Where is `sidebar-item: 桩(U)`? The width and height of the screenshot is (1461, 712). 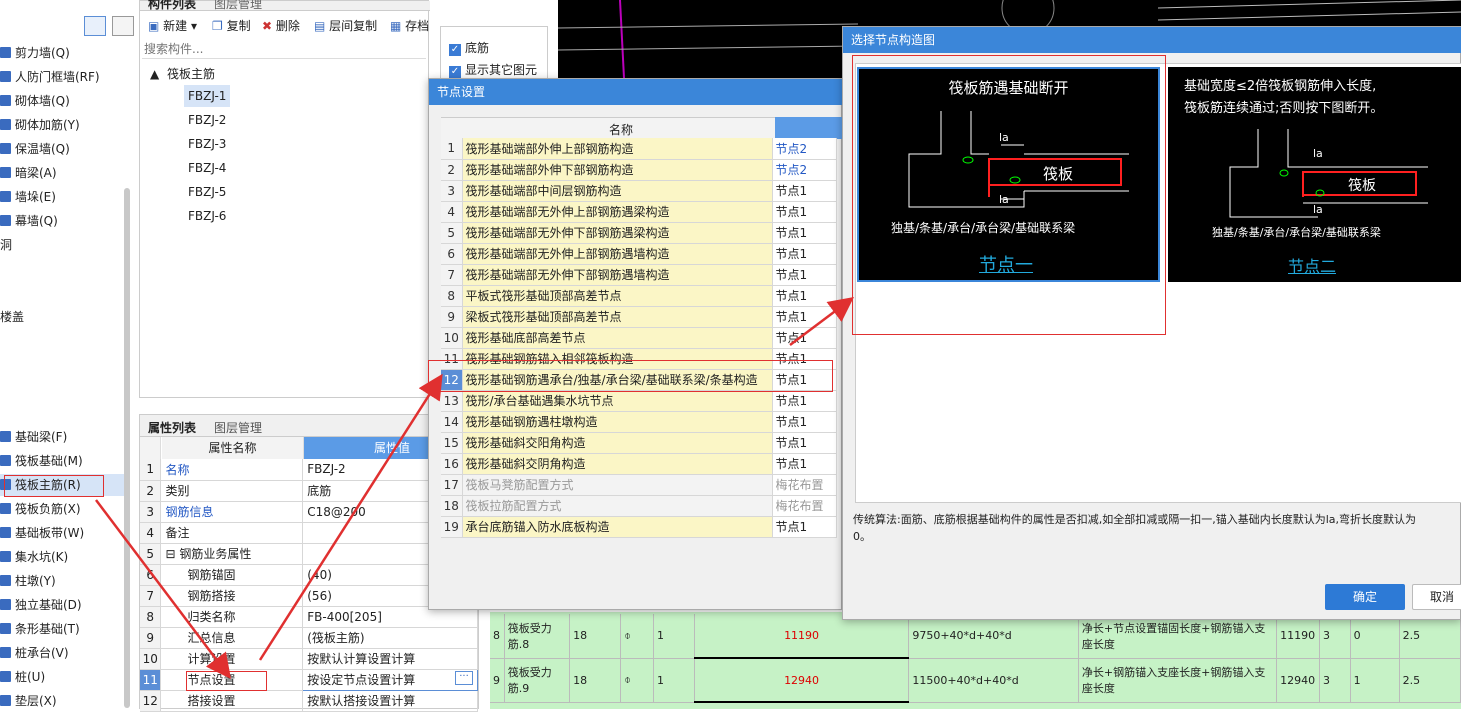
sidebar-item: 桩(U) is located at coordinates (65, 677).